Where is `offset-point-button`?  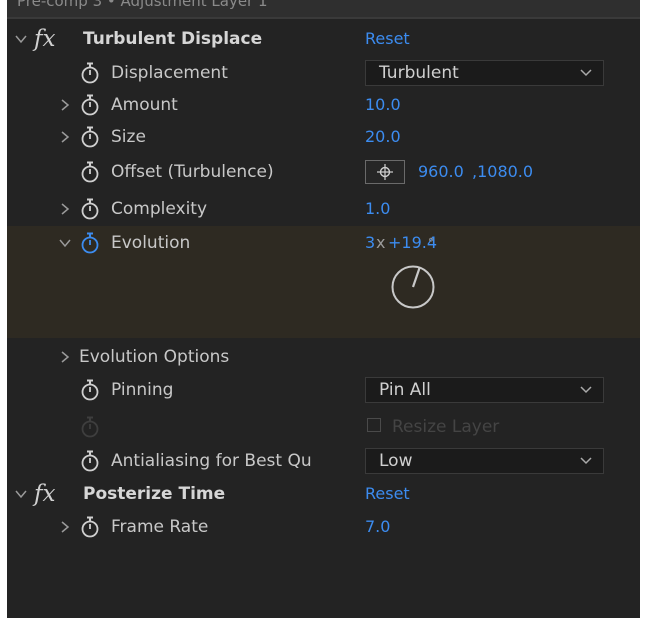 offset-point-button is located at coordinates (385, 172).